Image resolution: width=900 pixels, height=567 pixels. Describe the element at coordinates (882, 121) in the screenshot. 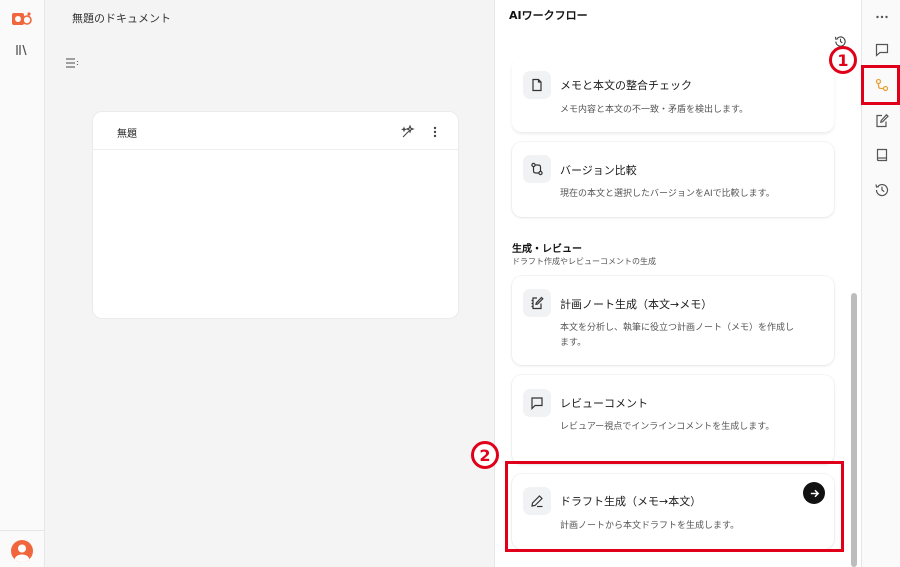

I see `edit-note-icon` at that location.